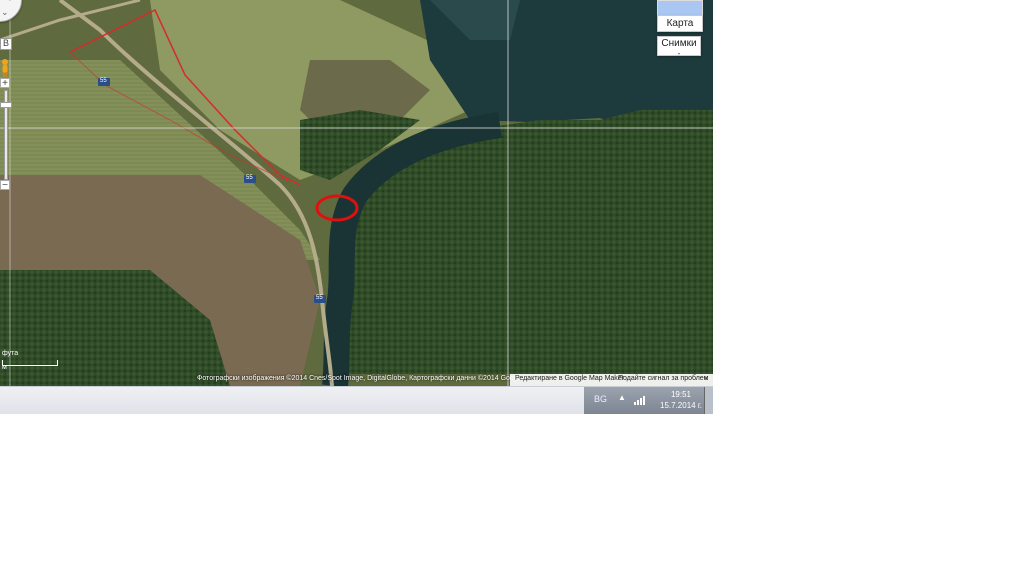 This screenshot has height=576, width=1024. Describe the element at coordinates (640, 400) in the screenshot. I see `network-signal-icon` at that location.